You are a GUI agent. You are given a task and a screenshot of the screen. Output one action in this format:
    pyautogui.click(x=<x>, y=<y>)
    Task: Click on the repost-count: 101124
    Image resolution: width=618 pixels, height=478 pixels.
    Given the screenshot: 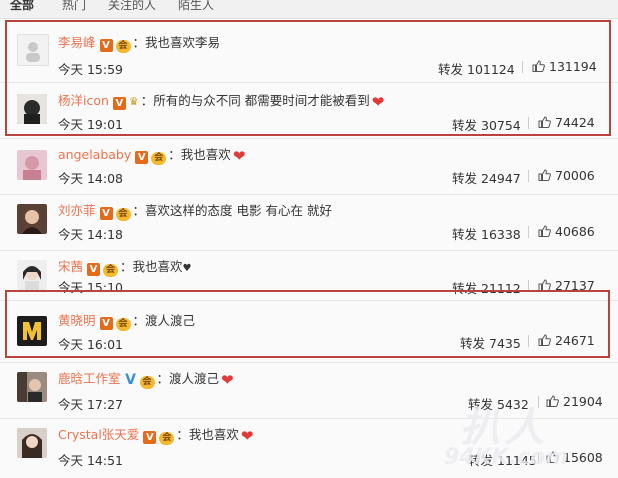 What is the action you would take?
    pyautogui.click(x=491, y=69)
    